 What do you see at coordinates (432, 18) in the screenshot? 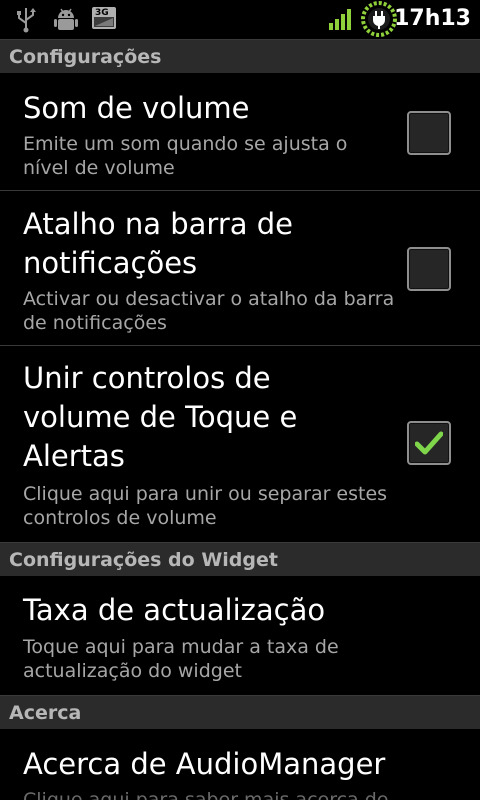
I see `clock: 17h13` at bounding box center [432, 18].